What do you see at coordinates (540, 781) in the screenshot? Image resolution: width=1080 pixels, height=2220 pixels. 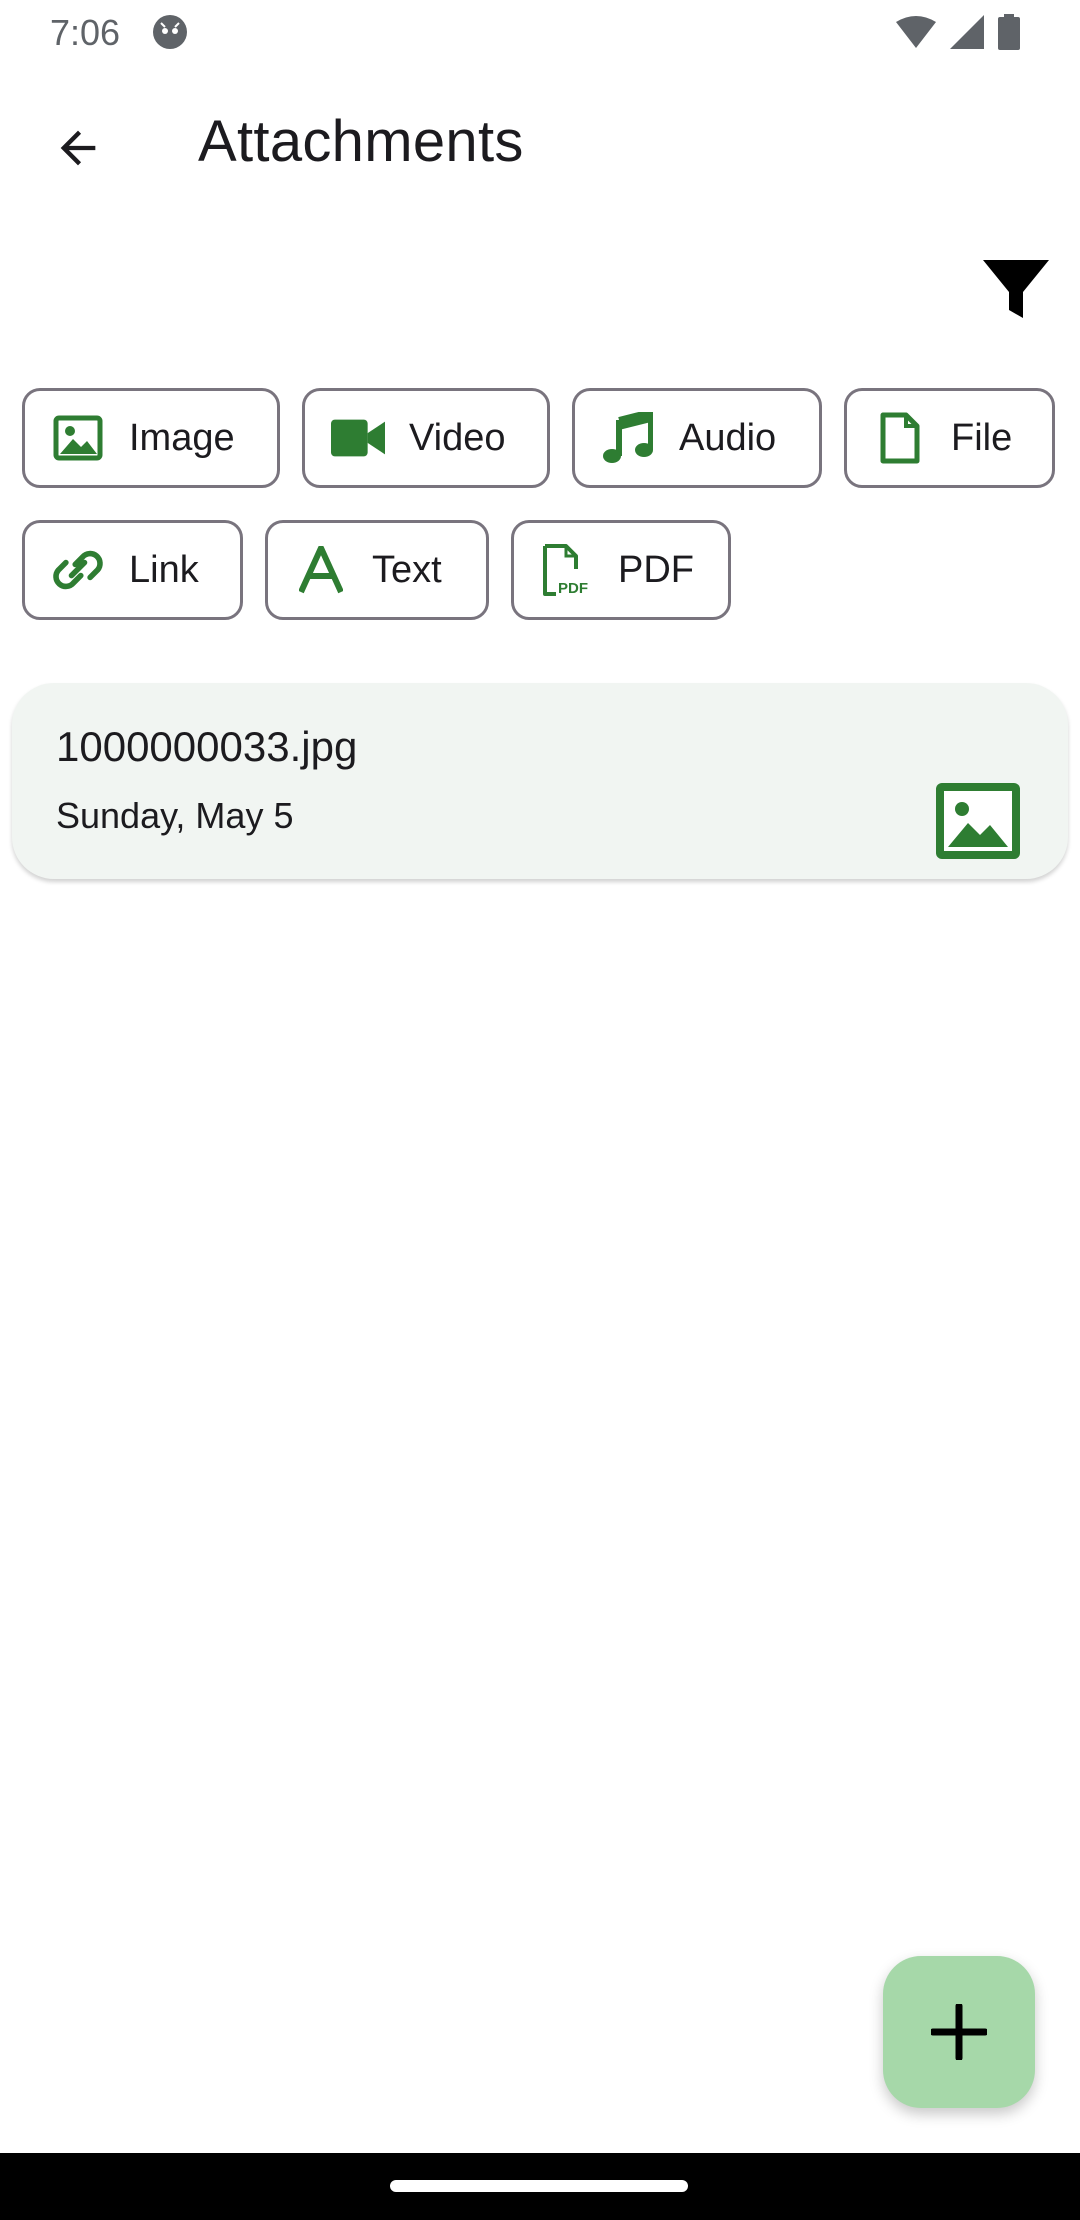 I see `attachment-card: 1000000033.jpg Sunday, May 5` at bounding box center [540, 781].